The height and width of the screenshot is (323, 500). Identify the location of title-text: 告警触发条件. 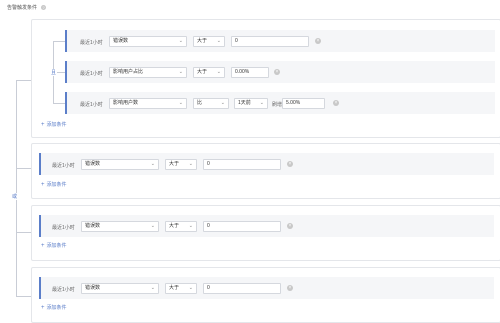
(22, 8).